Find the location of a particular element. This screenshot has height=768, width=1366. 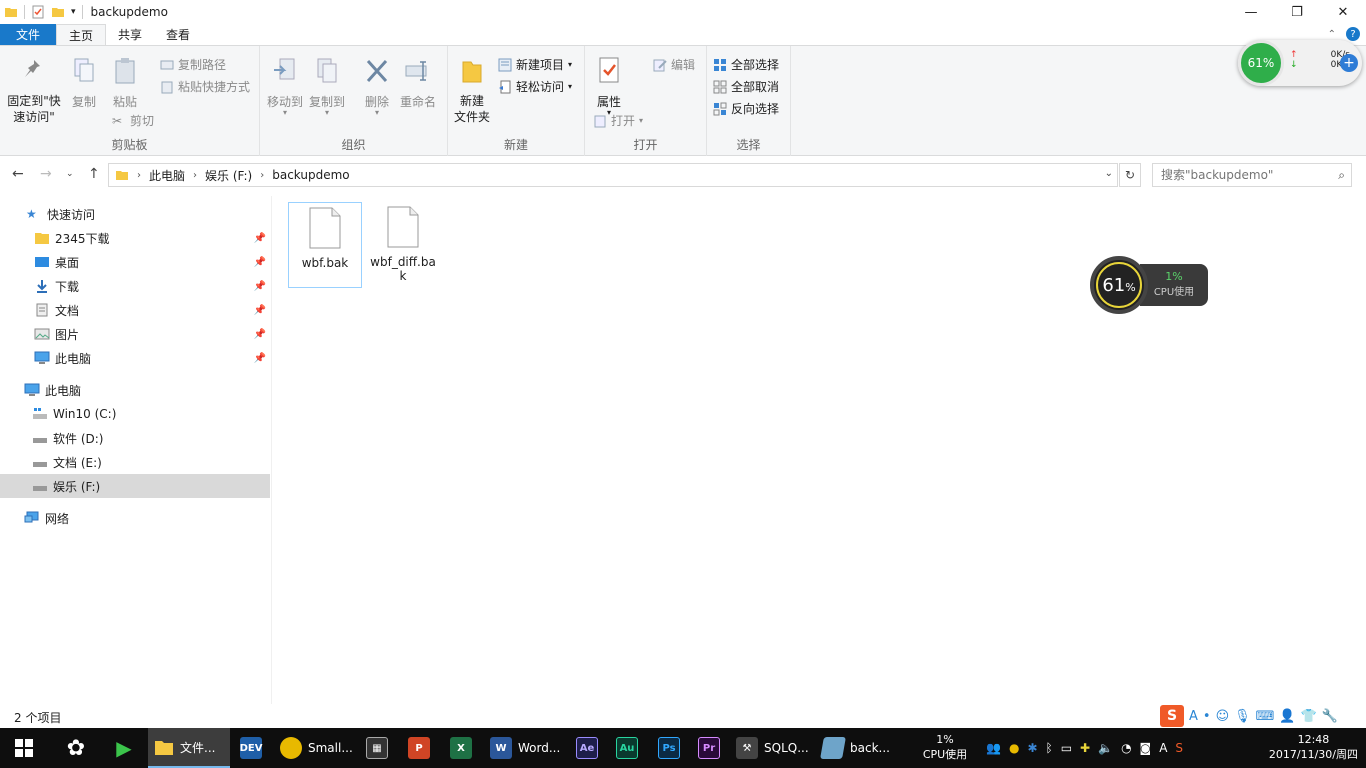

invert-selection-button: 反向选择 is located at coordinates (746, 108).